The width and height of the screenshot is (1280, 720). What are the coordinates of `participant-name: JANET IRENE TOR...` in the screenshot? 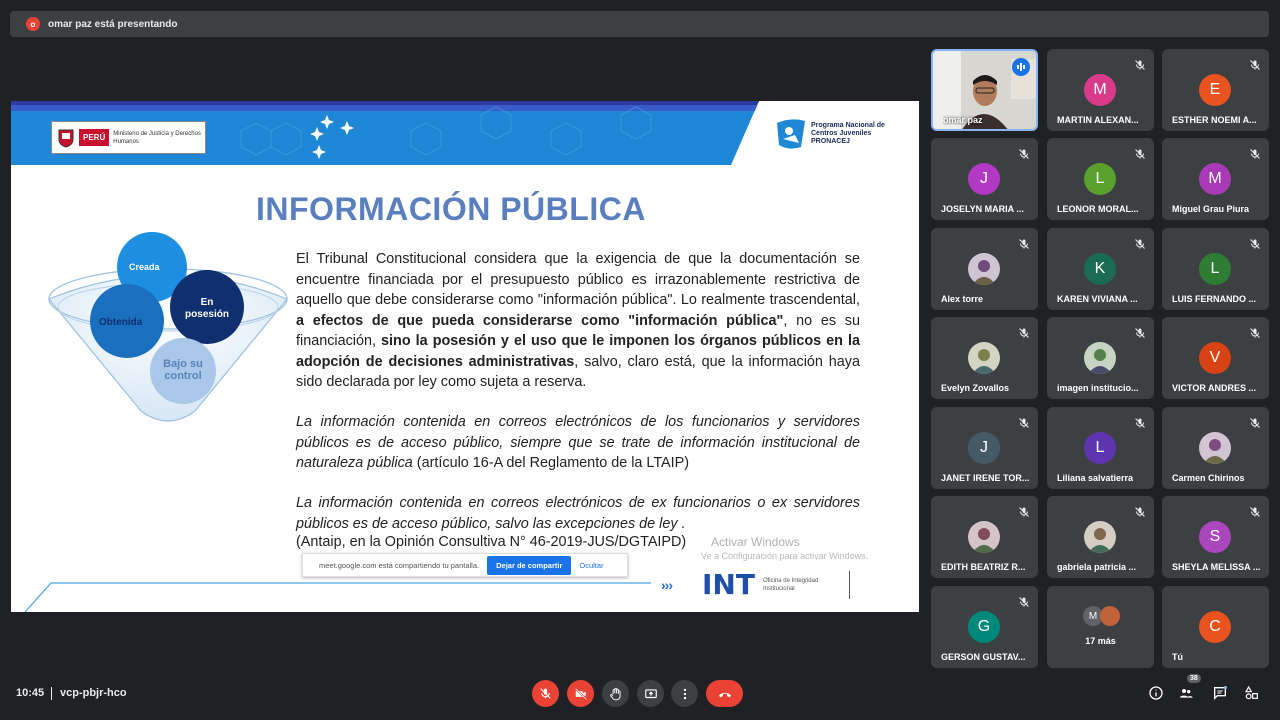 It's located at (985, 478).